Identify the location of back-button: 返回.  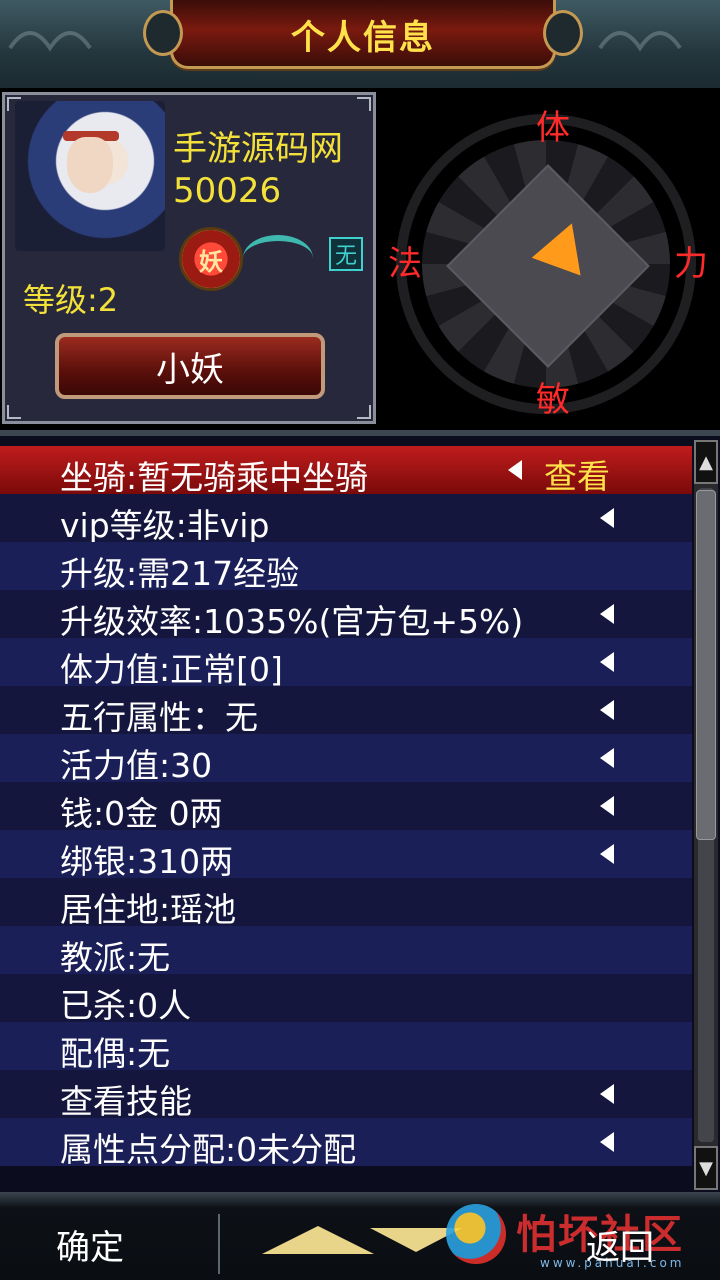
(620, 1244).